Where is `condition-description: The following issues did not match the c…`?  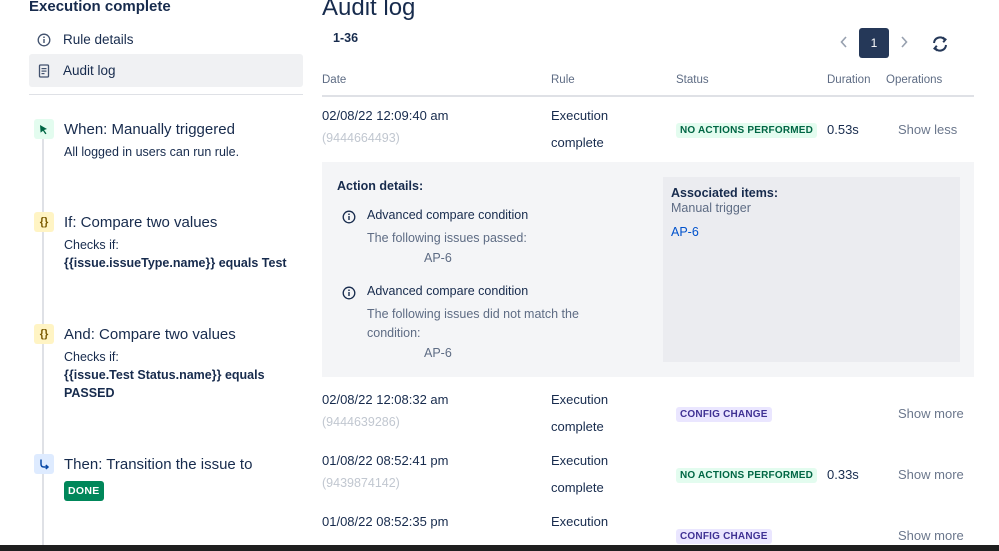 condition-description: The following issues did not match the c… is located at coordinates (473, 323).